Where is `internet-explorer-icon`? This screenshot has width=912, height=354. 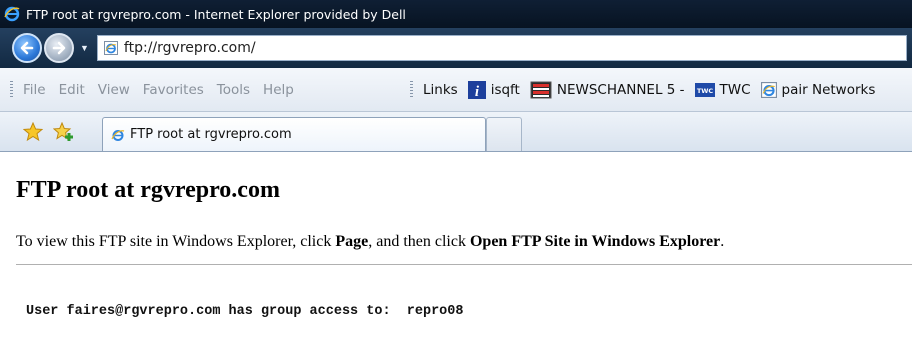 internet-explorer-icon is located at coordinates (12, 14).